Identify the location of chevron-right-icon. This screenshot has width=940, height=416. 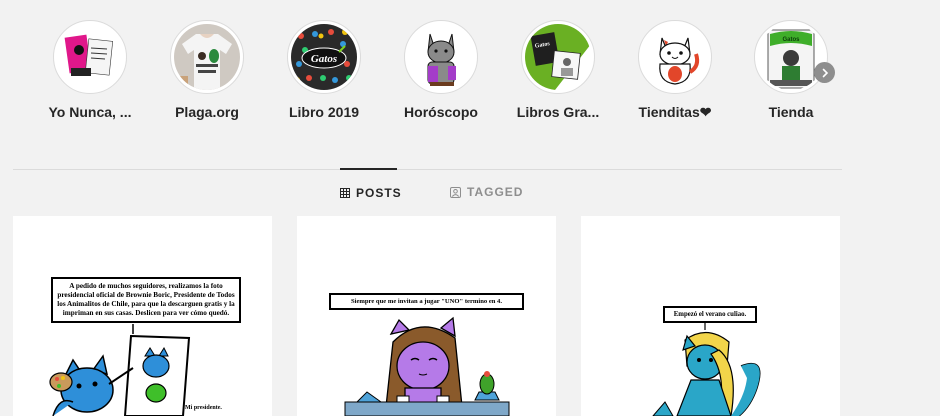
(825, 72).